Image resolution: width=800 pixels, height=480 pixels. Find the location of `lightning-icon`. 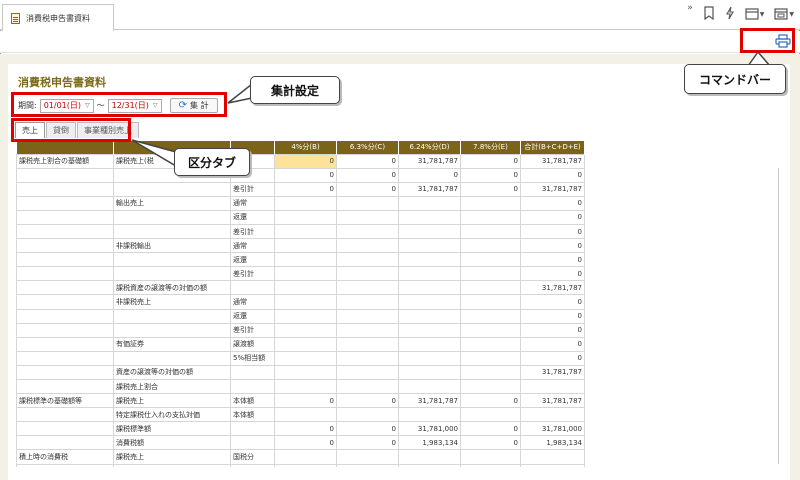

lightning-icon is located at coordinates (730, 14).